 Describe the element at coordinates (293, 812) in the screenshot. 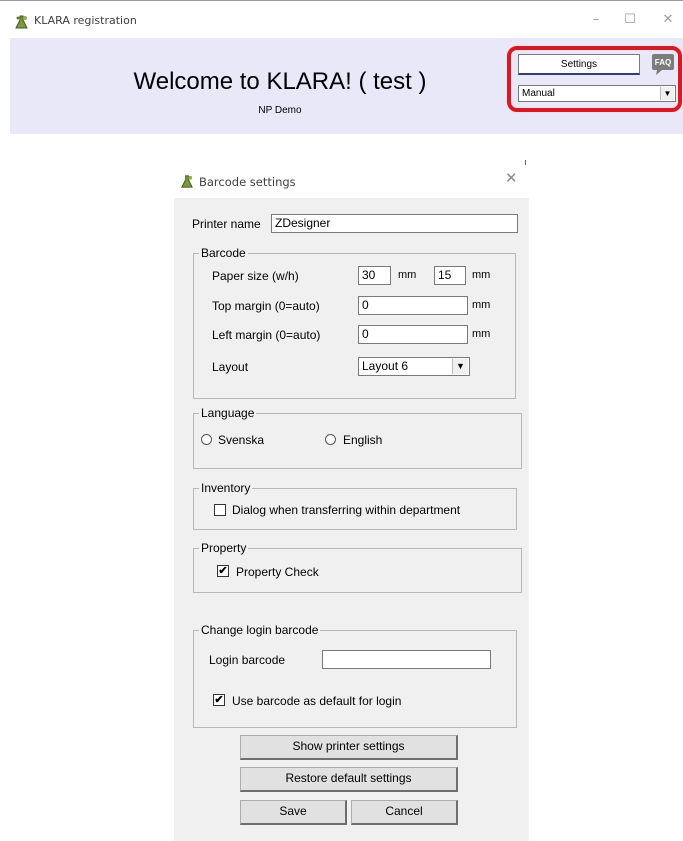

I see `save-button: Save` at that location.